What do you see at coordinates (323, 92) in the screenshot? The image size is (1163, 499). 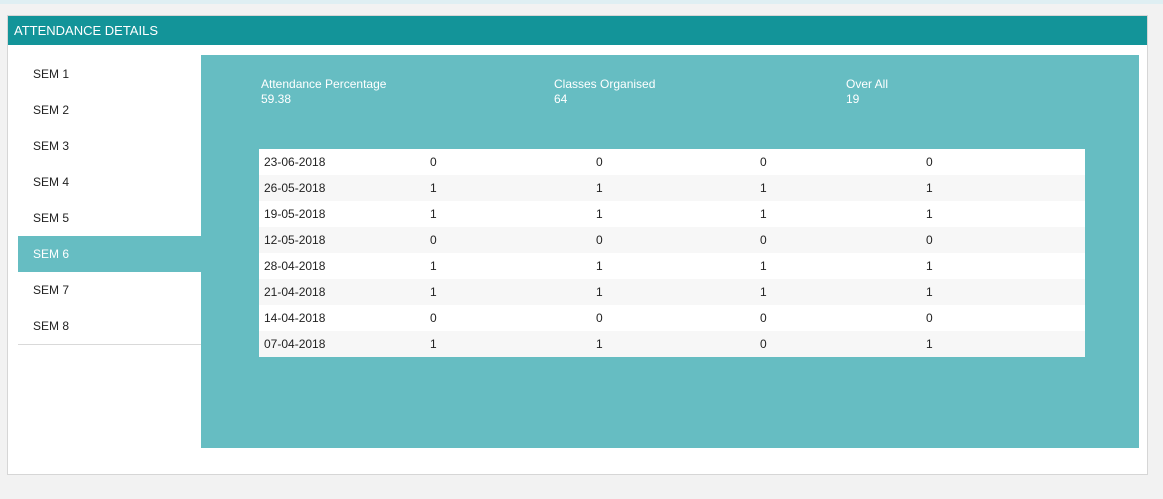 I see `attendance-percentage-stat: Attendance Percentage 59.38` at bounding box center [323, 92].